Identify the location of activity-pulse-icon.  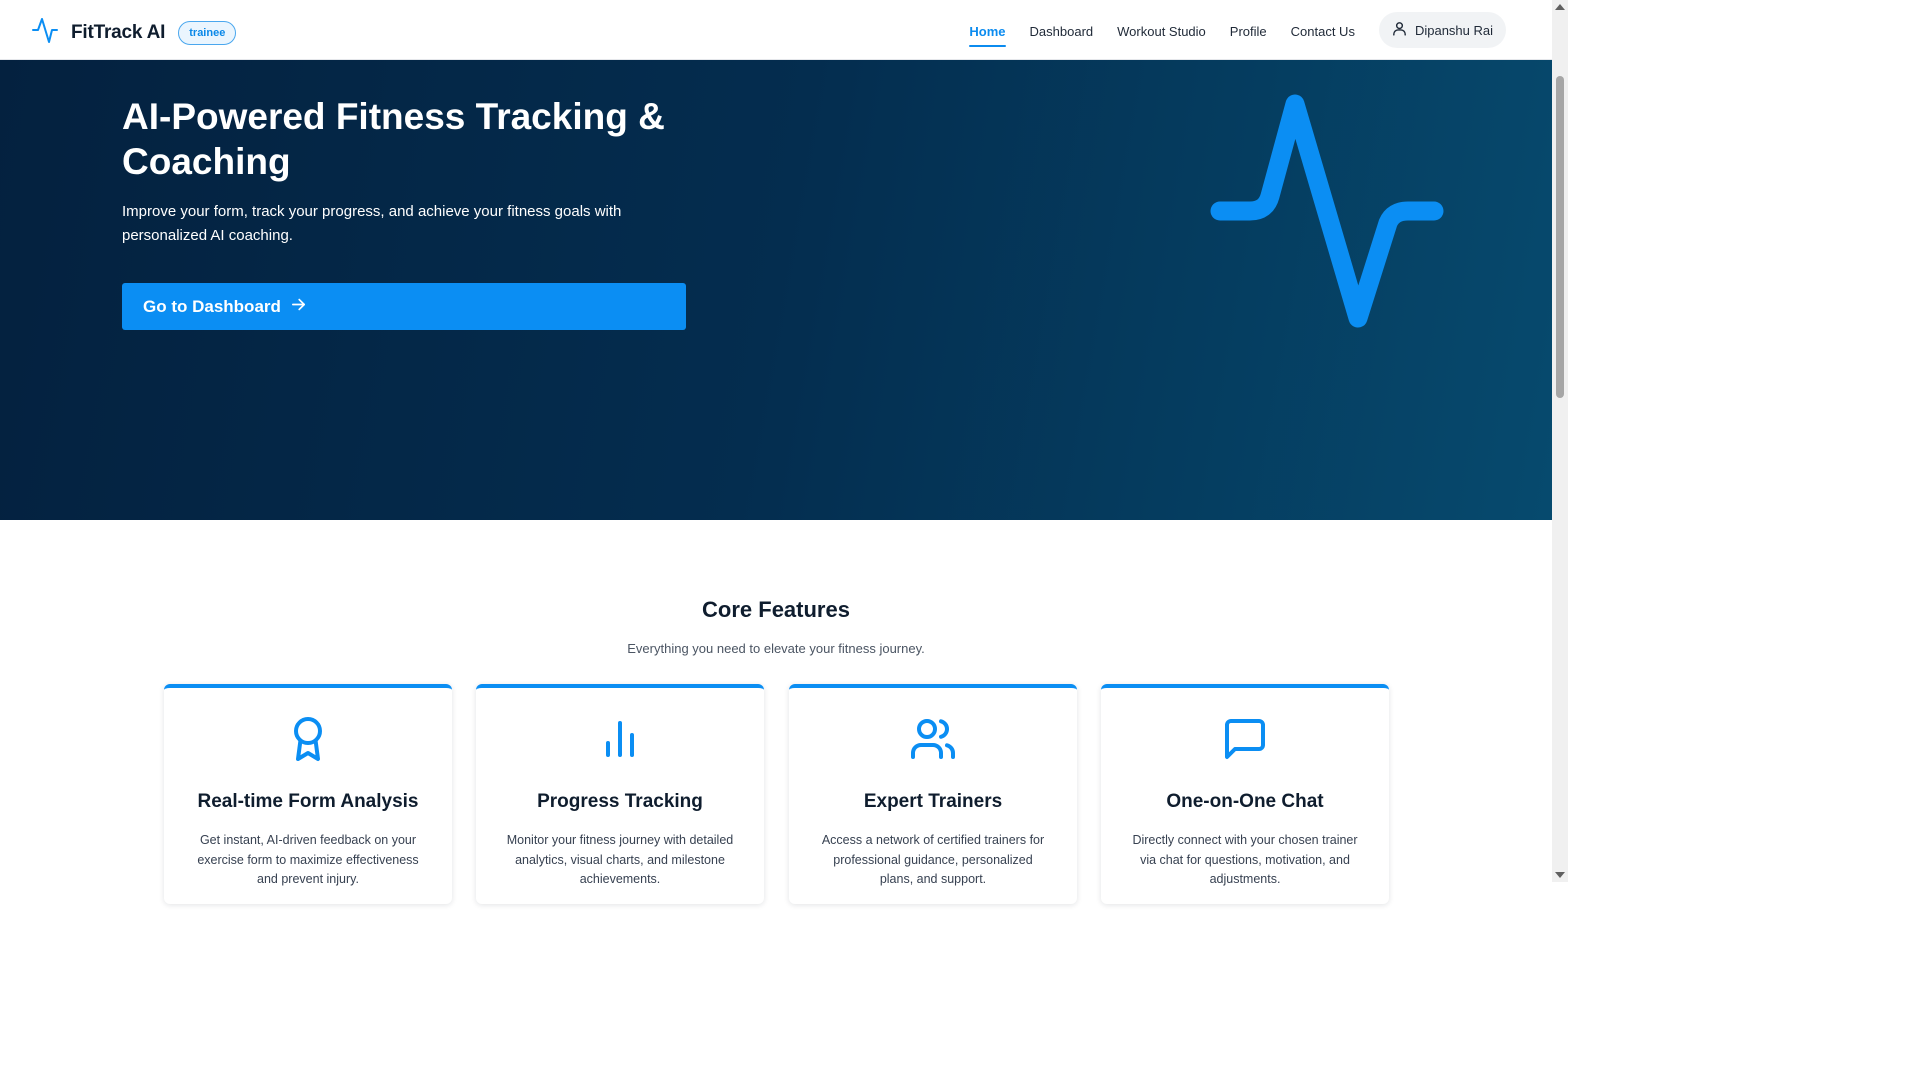
(1330, 220).